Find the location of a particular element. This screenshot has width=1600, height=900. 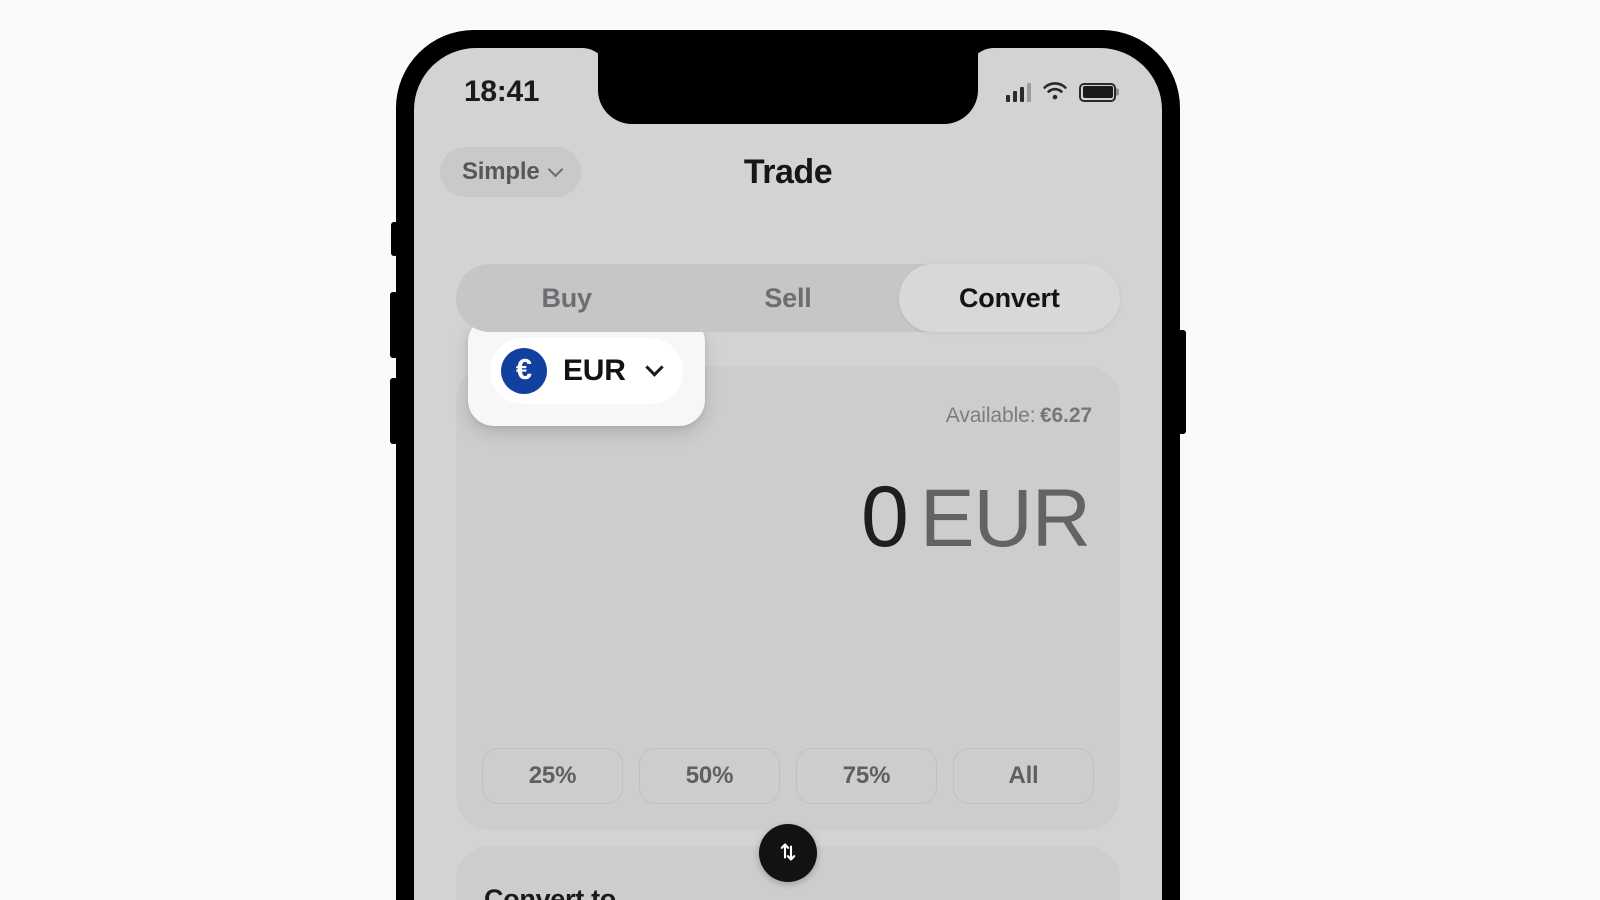

tab-buy: Buy is located at coordinates (566, 298).